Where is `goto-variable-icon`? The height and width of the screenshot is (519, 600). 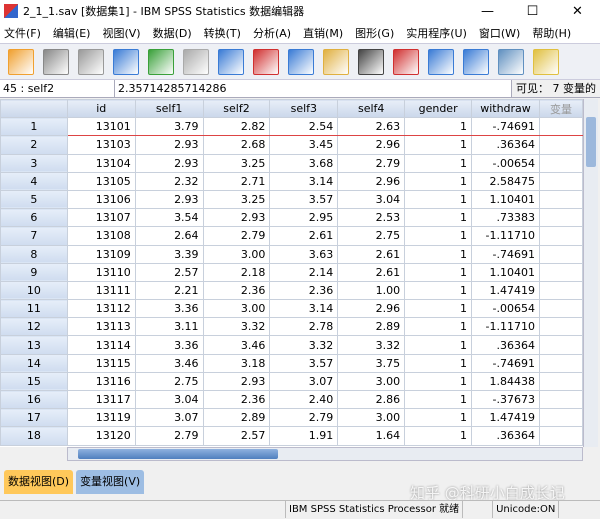
goto-variable-icon is located at coordinates (266, 61).